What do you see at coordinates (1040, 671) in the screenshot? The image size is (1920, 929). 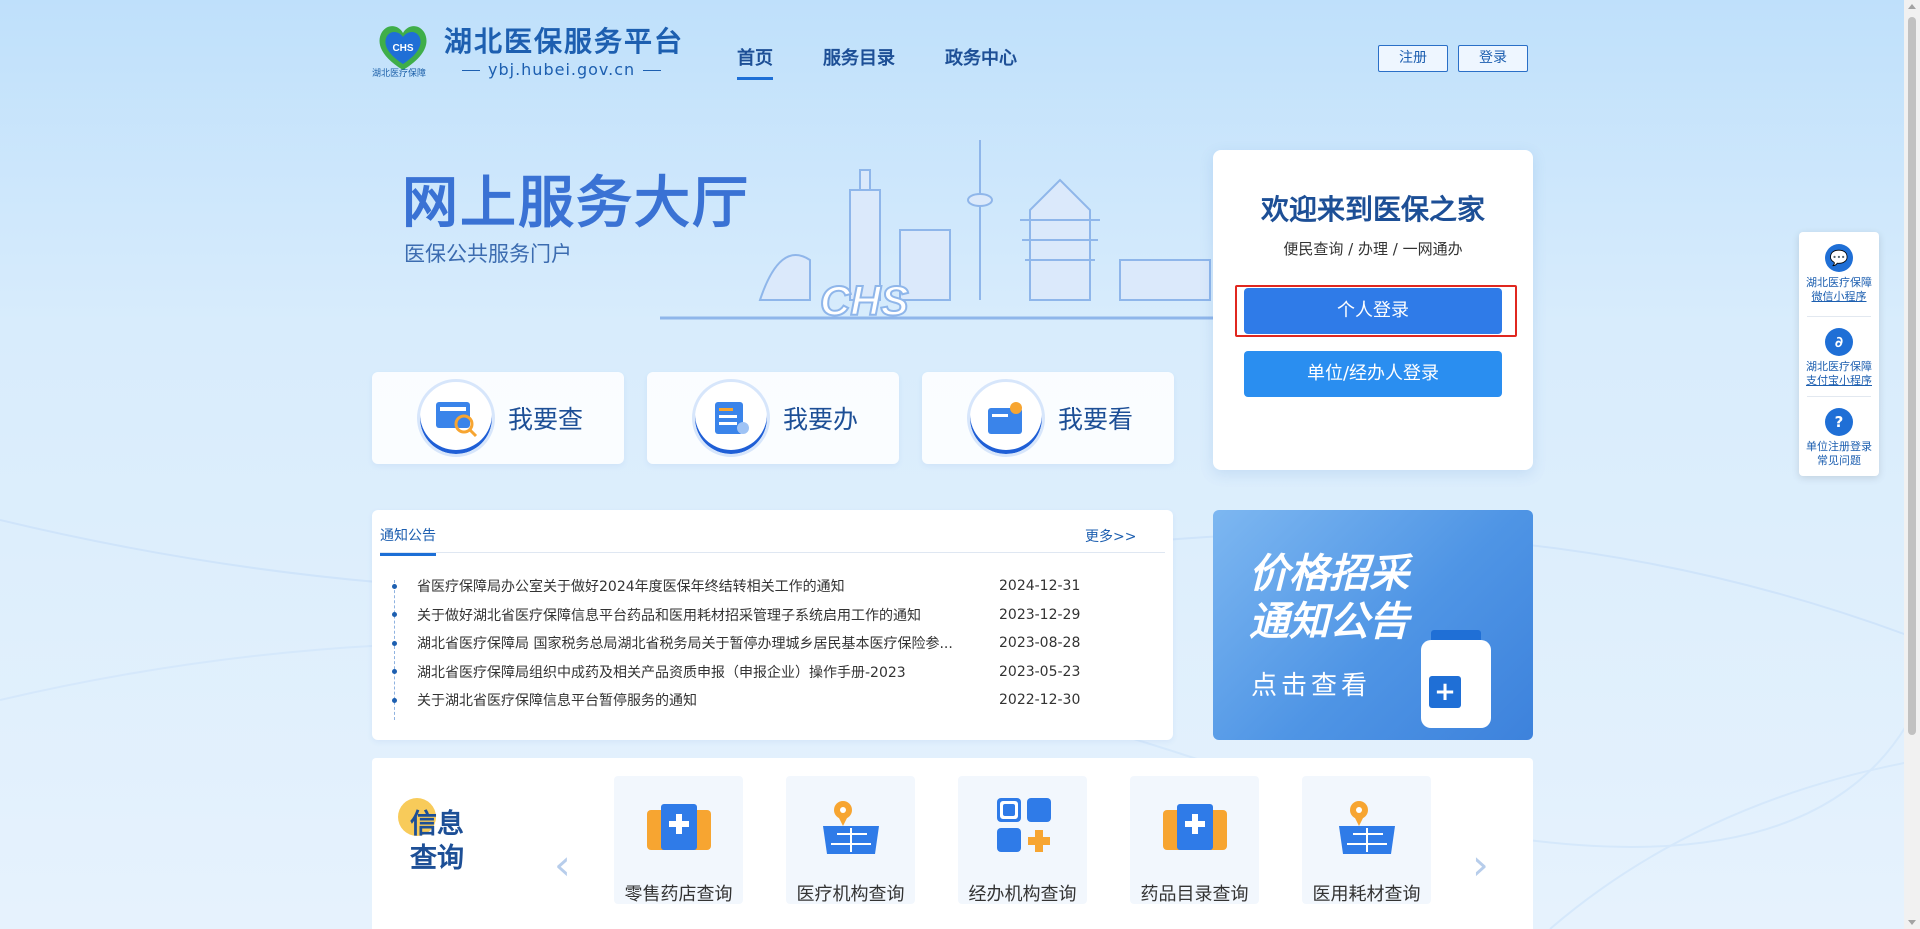 I see `notice-date: 2023-05-23` at bounding box center [1040, 671].